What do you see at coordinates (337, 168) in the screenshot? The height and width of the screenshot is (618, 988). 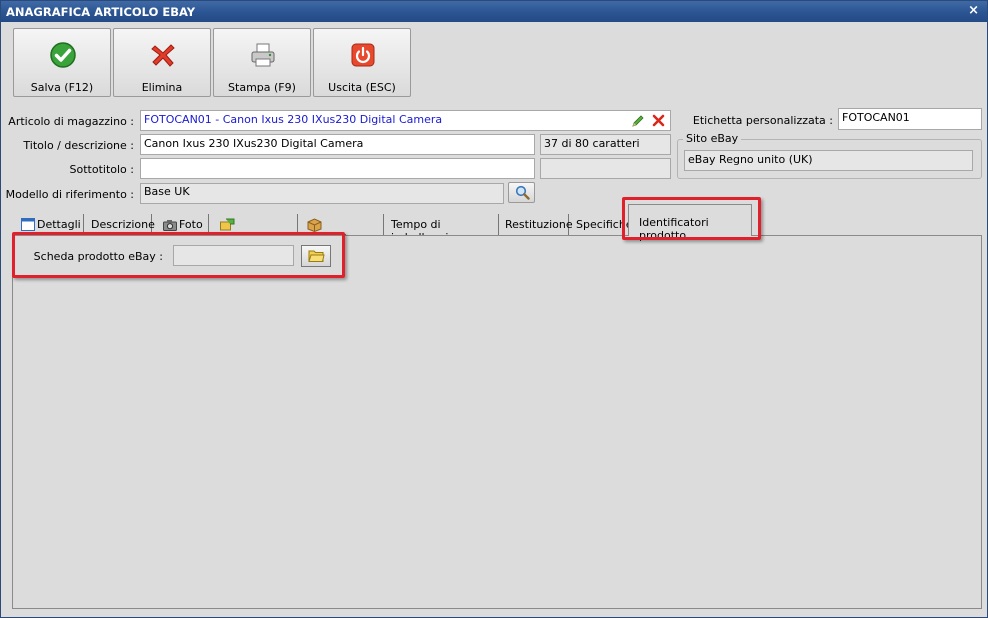 I see `sottotitolo-field` at bounding box center [337, 168].